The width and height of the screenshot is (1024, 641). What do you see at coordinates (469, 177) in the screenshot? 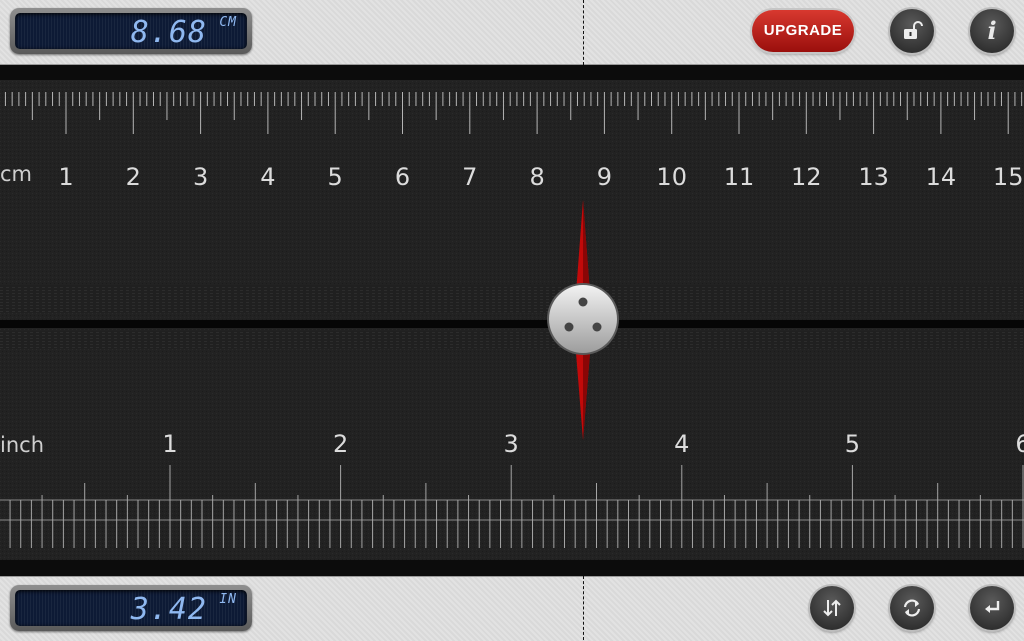
I see `cm-tick-label: 7` at bounding box center [469, 177].